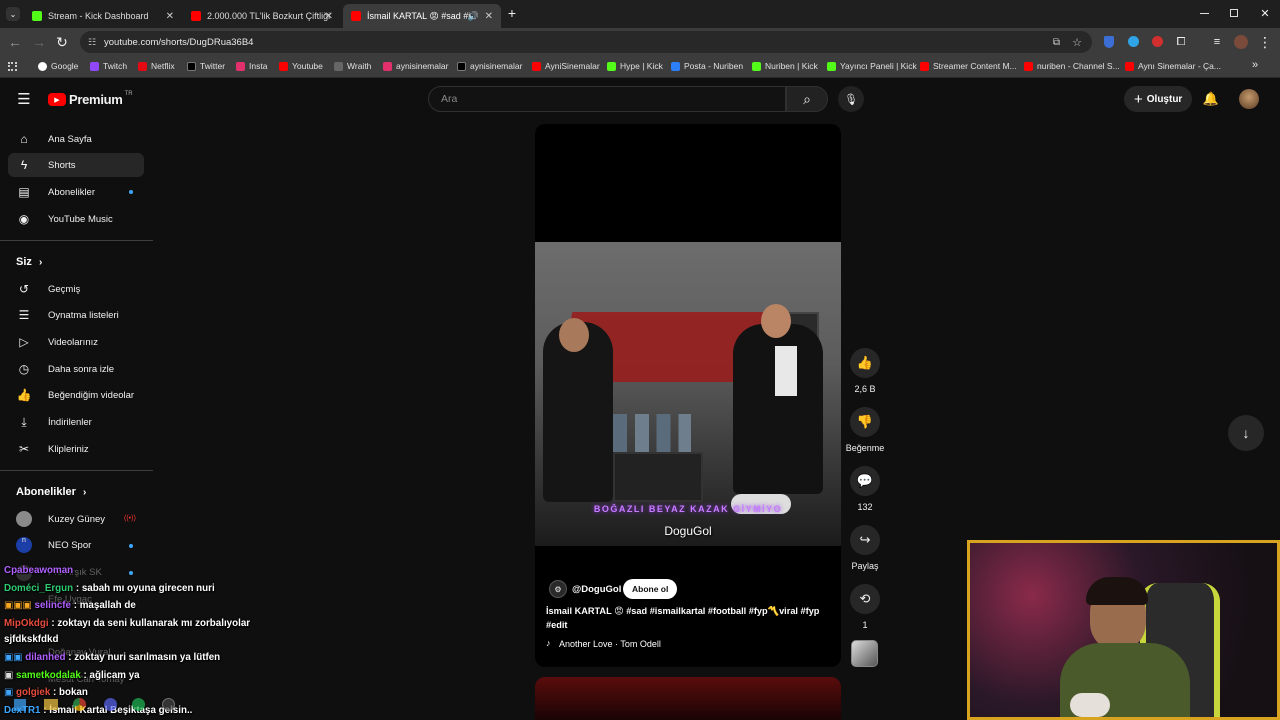 This screenshot has width=1280, height=720. What do you see at coordinates (79, 704) in the screenshot?
I see `taskbar-chrome-icon` at bounding box center [79, 704].